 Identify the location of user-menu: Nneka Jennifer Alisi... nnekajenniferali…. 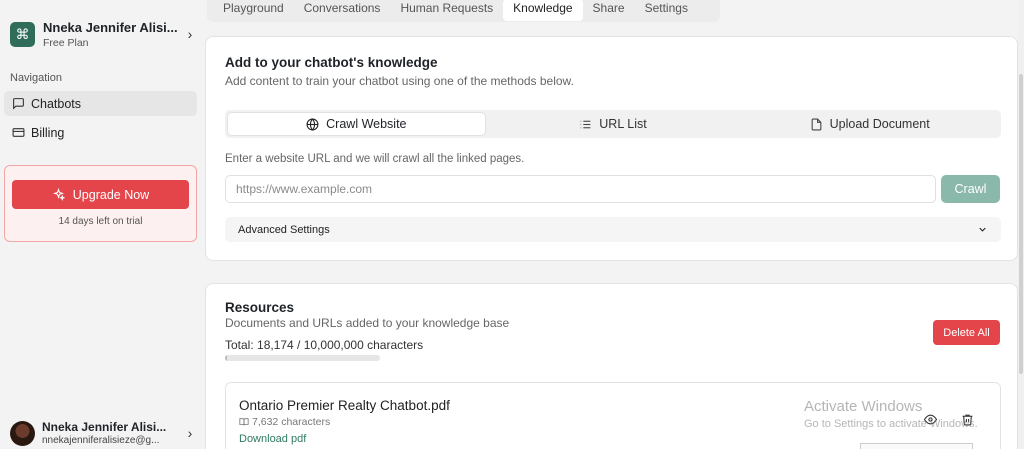
(103, 433).